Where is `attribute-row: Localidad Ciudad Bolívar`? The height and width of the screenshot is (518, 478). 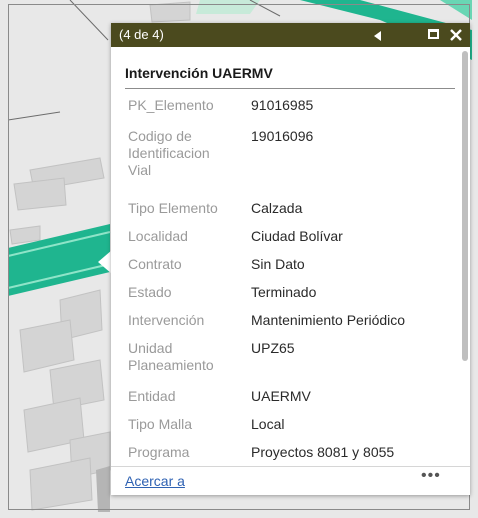 attribute-row: Localidad Ciudad Bolívar is located at coordinates (285, 242).